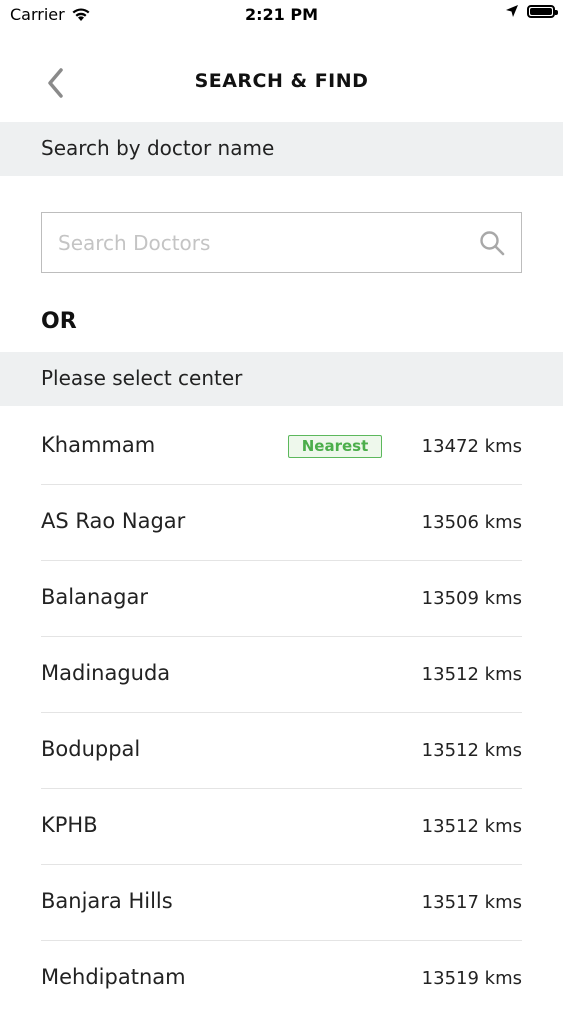 The width and height of the screenshot is (563, 1016). What do you see at coordinates (91, 749) in the screenshot?
I see `center-name: Boduppal` at bounding box center [91, 749].